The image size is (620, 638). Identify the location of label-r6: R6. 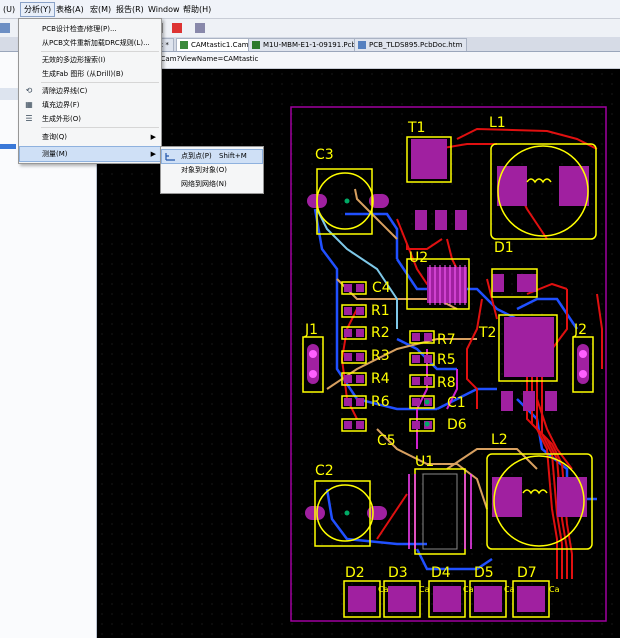
(380, 402).